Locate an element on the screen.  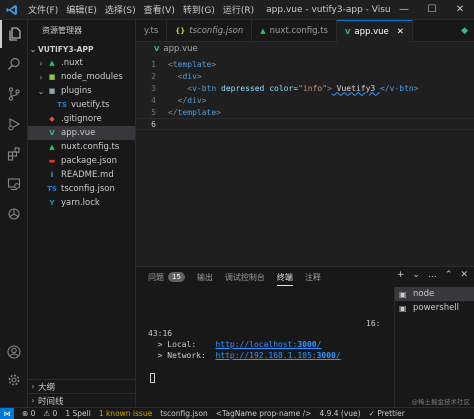
tree-item-package-json: ▬ package.json is located at coordinates (81, 161).